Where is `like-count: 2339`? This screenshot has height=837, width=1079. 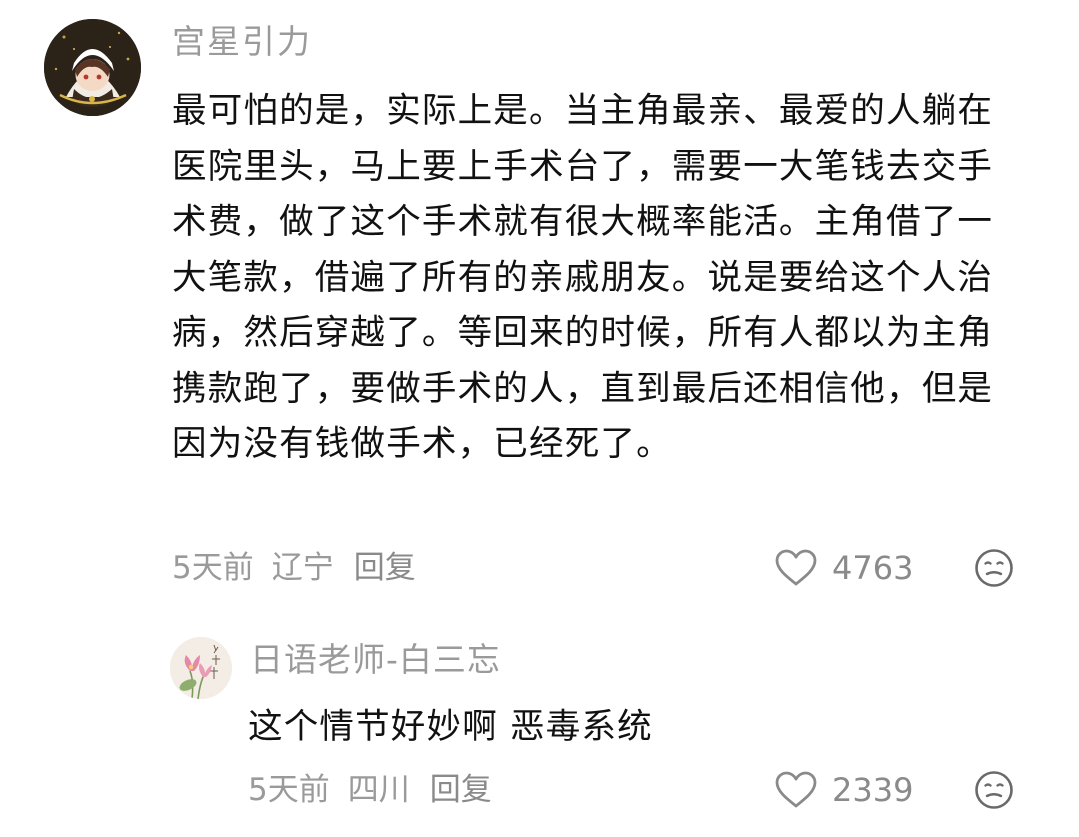 like-count: 2339 is located at coordinates (873, 790).